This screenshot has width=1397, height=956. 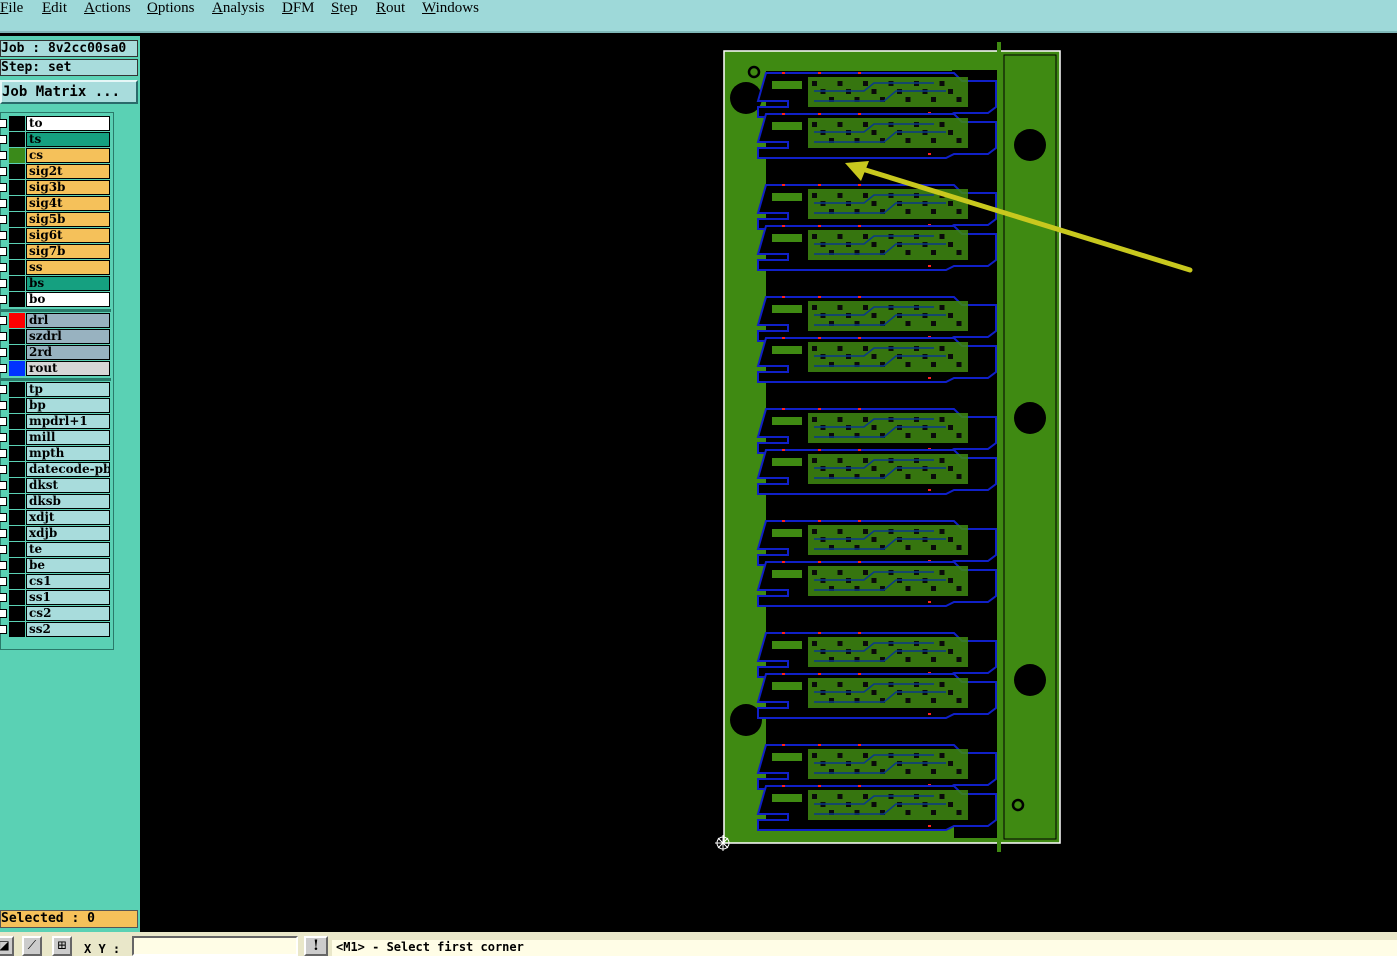 I want to click on layer-name: mill, so click(x=68, y=437).